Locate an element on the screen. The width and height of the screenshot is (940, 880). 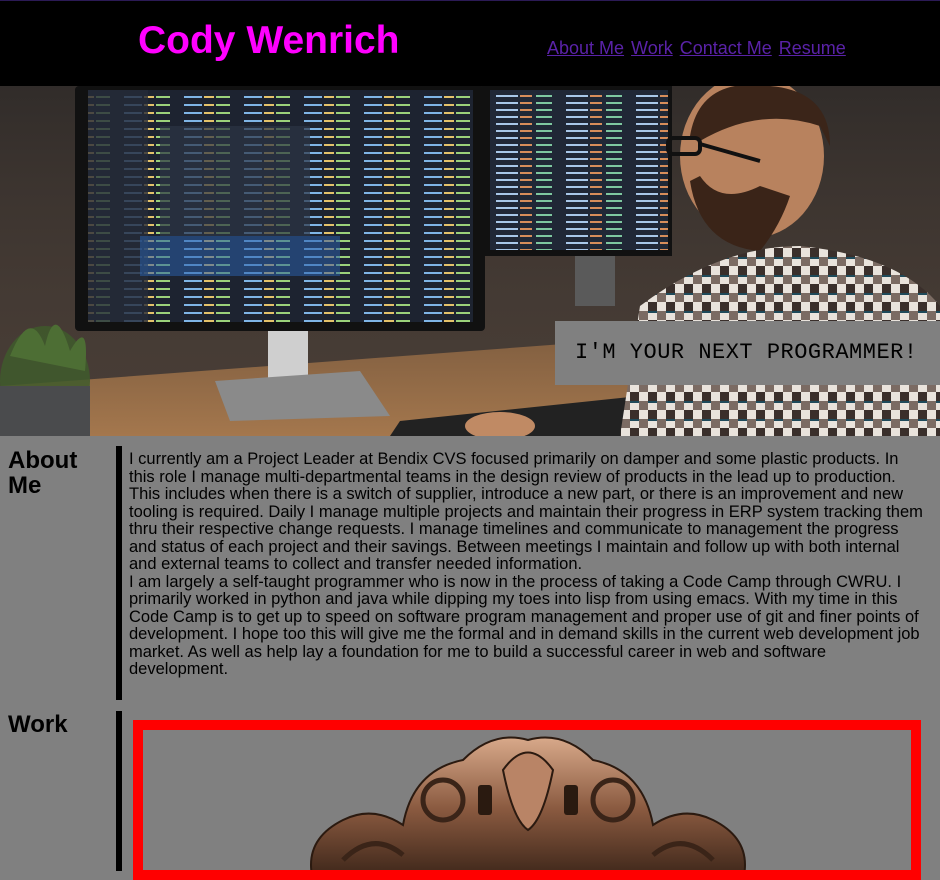
hero-tagline: I'M YOUR NEXT PROGRAMMER! is located at coordinates (747, 353).